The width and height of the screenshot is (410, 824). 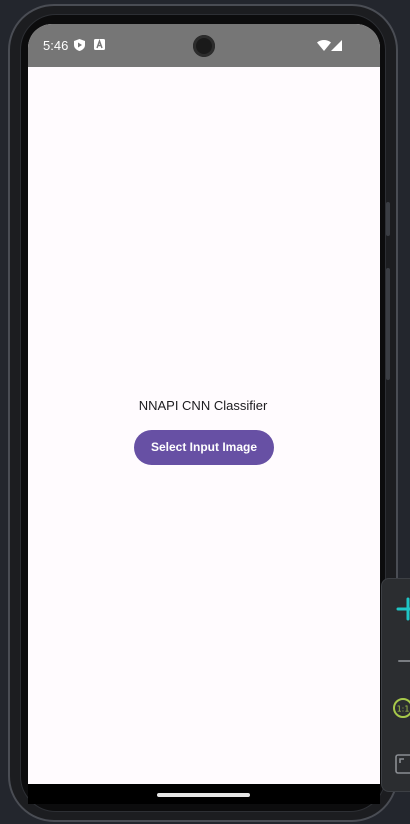 What do you see at coordinates (204, 447) in the screenshot?
I see `select-input-image-button: Select Input Image` at bounding box center [204, 447].